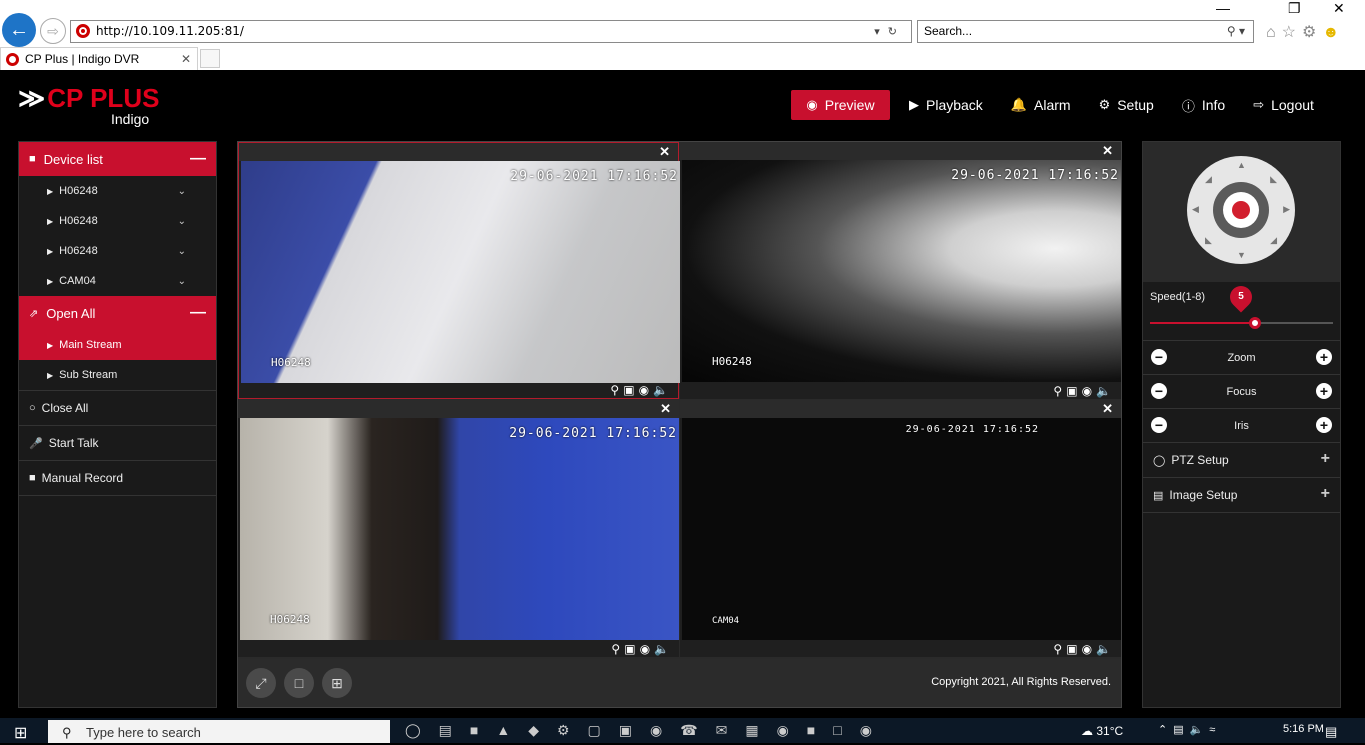 This screenshot has width=1365, height=745. What do you see at coordinates (219, 731) in the screenshot?
I see `taskbar-search-input: ⚲ Type here to search` at bounding box center [219, 731].